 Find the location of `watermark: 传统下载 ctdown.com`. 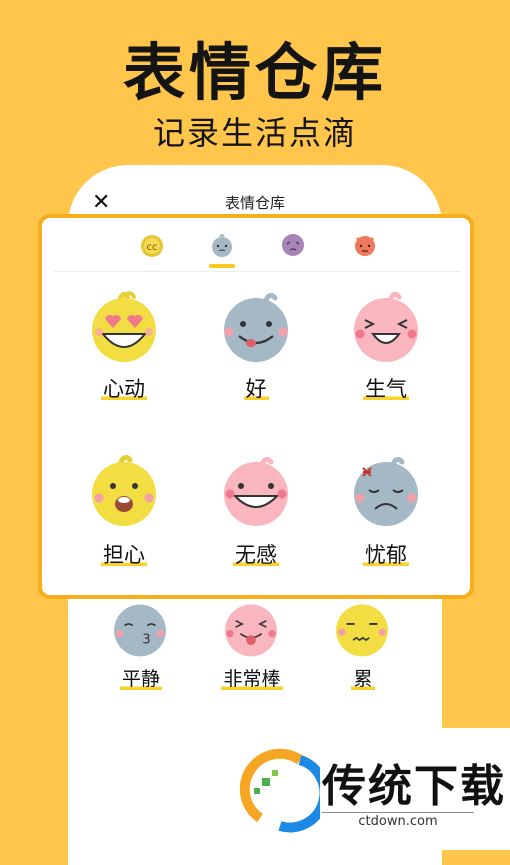

watermark: 传统下载 ctdown.com is located at coordinates (372, 789).